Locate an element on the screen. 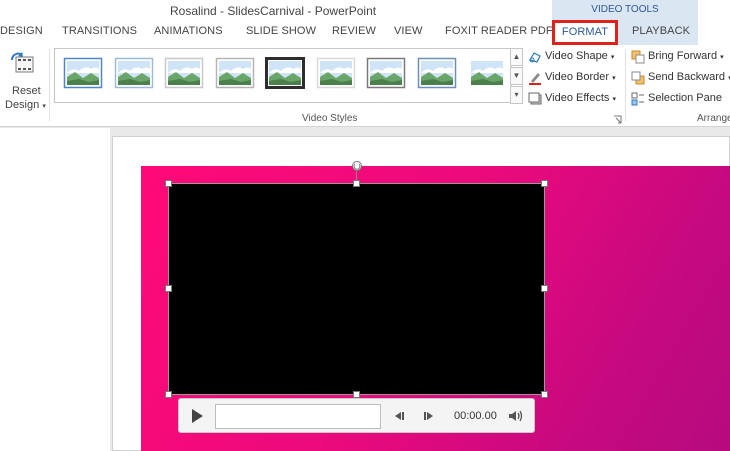  selection-pane-icon is located at coordinates (637, 99).